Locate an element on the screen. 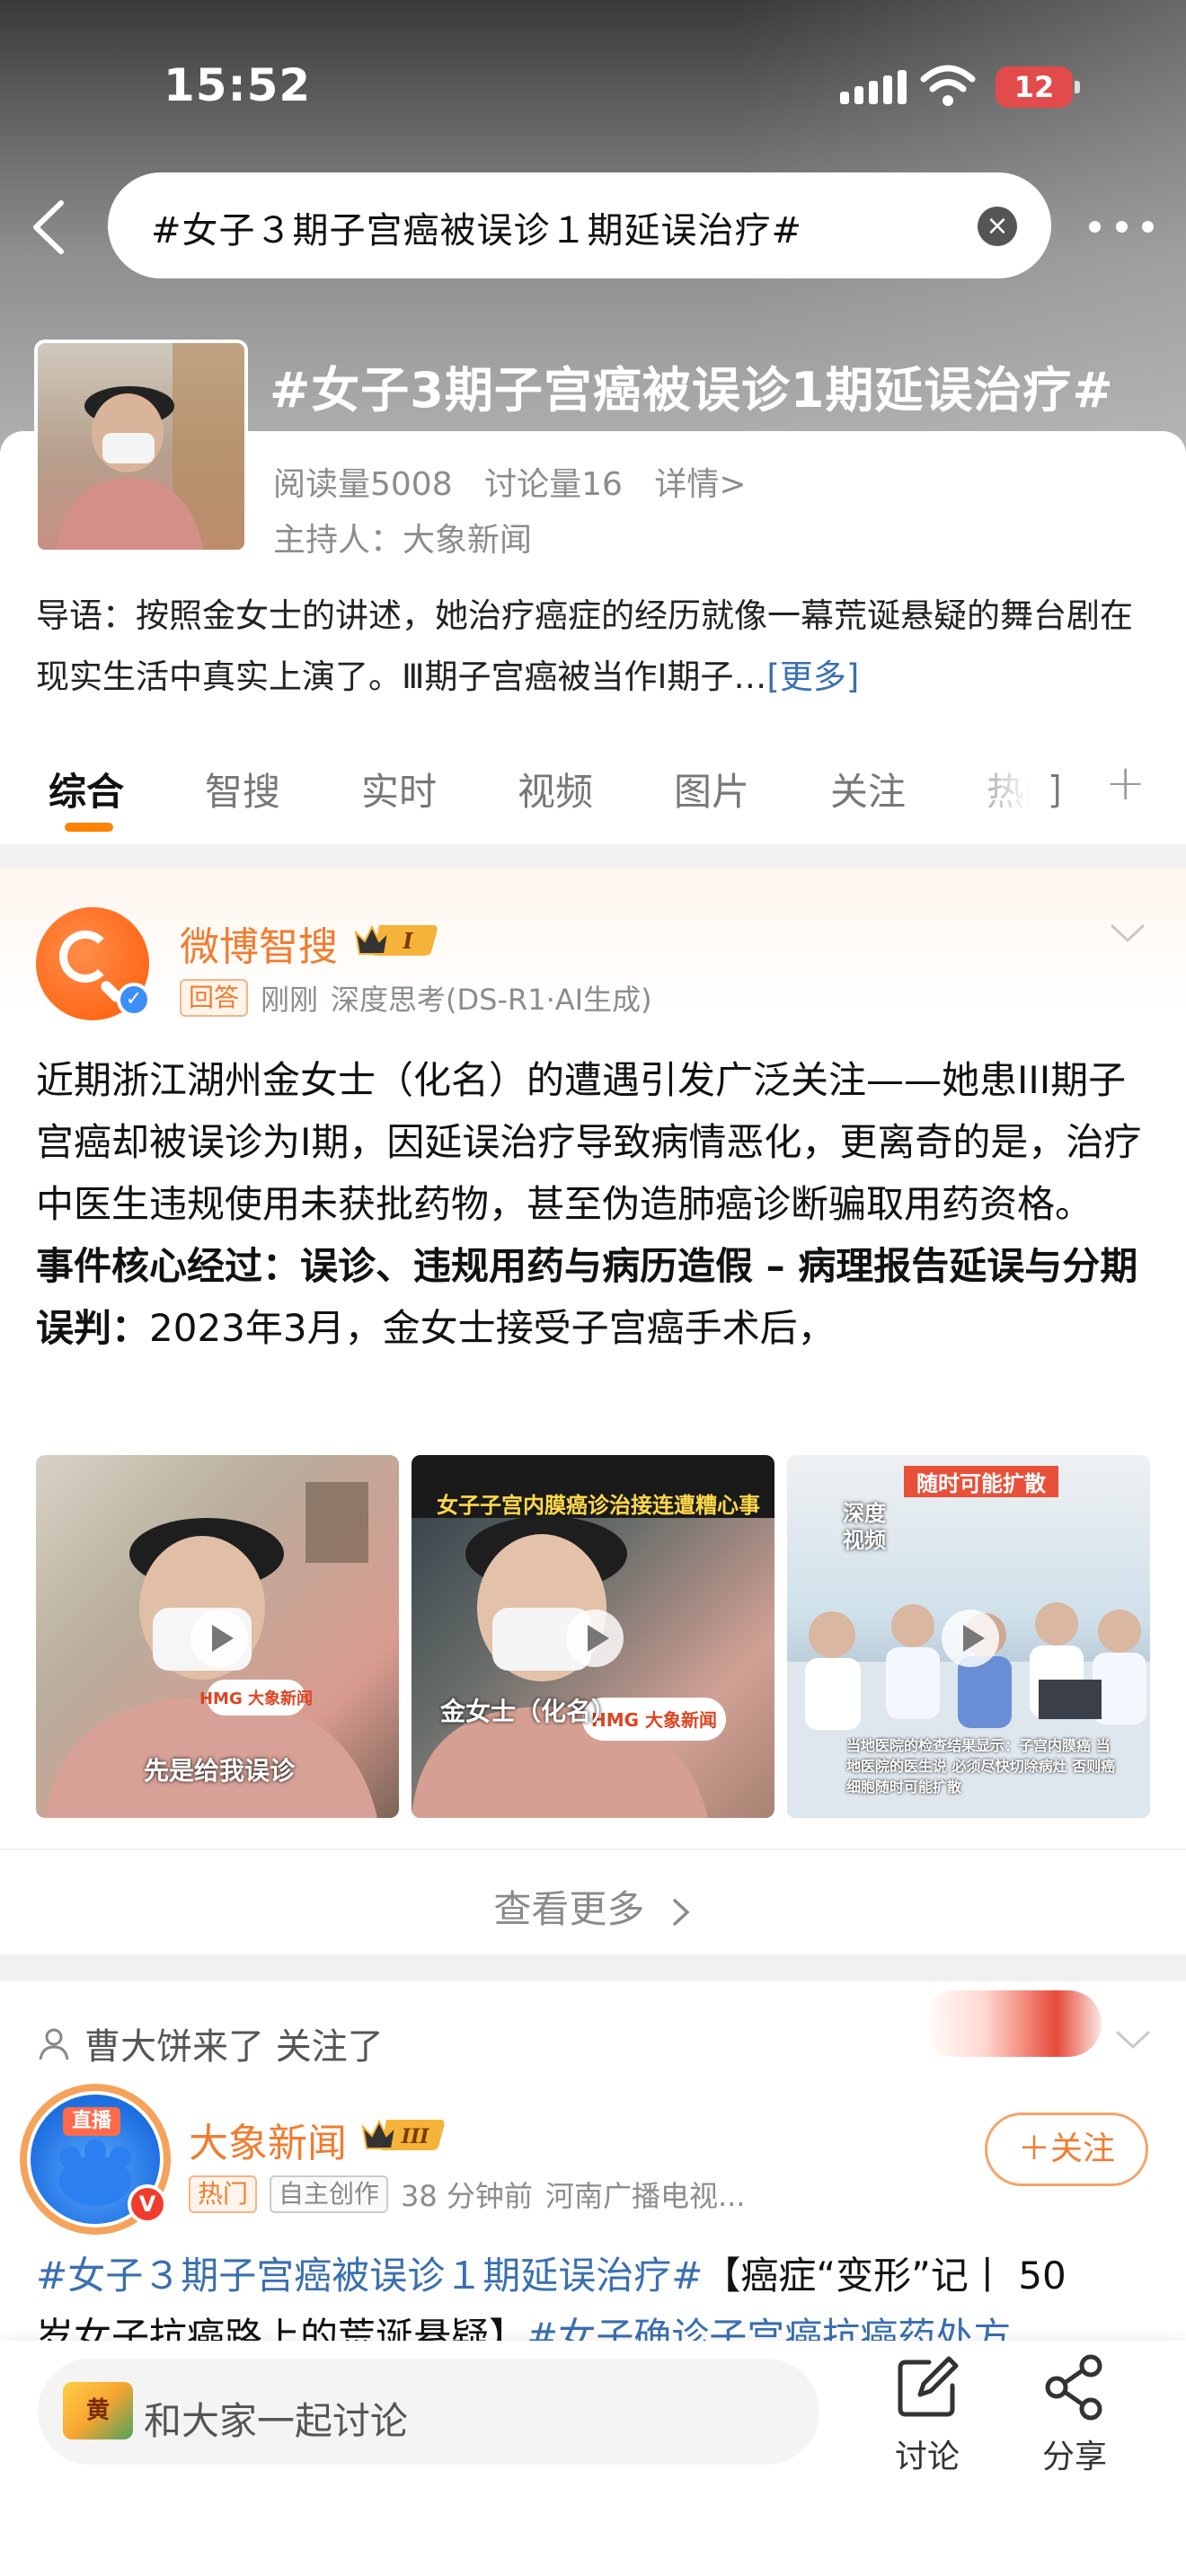 The image size is (1186, 2576). details-link: 详情> is located at coordinates (700, 484).